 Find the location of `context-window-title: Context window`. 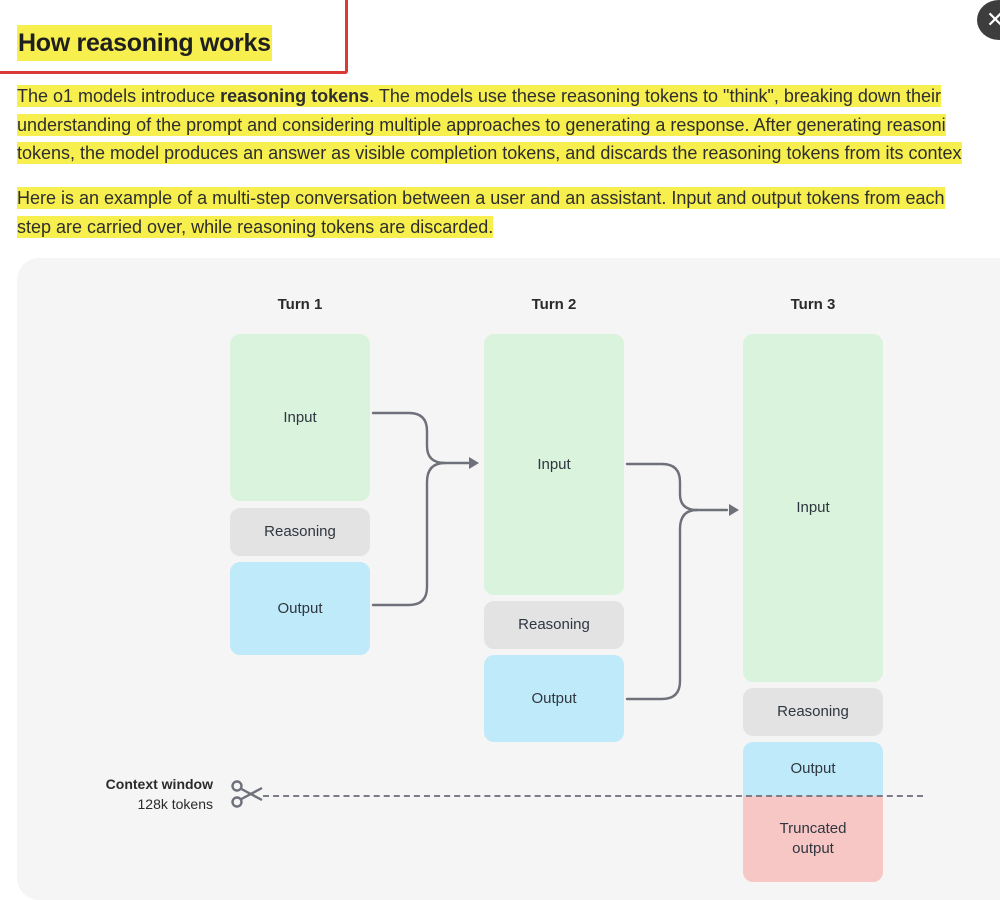

context-window-title: Context window is located at coordinates (159, 784).